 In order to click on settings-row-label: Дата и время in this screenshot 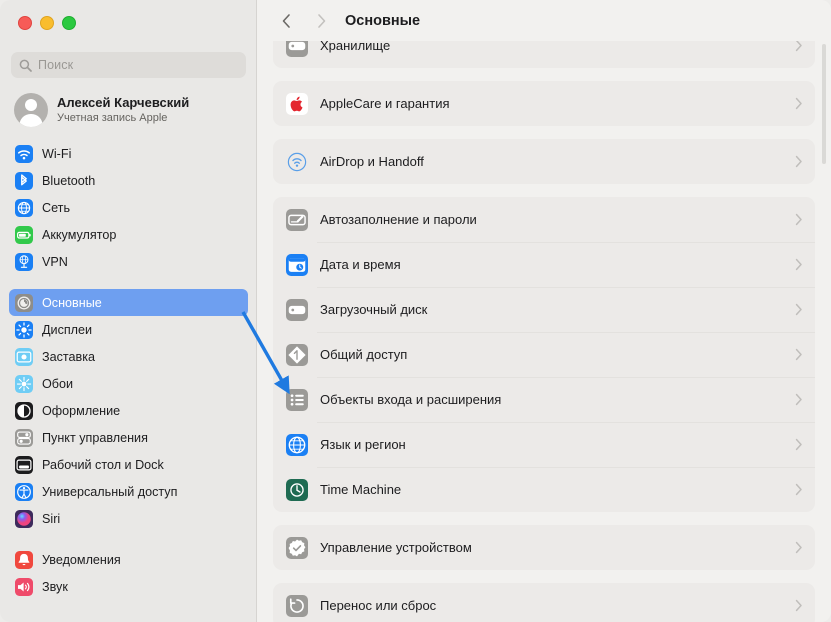, I will do `click(360, 264)`.